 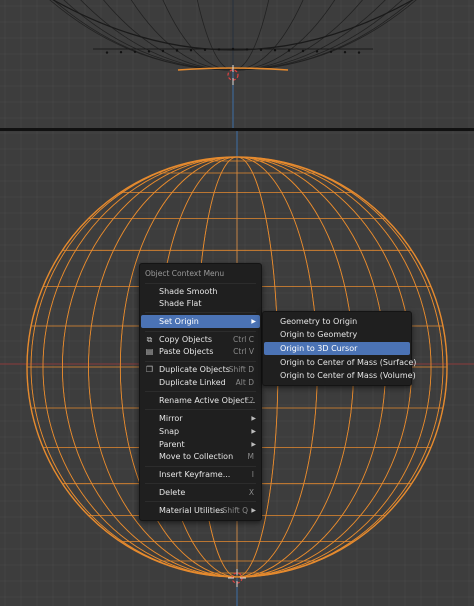 I want to click on submenu-item-origin-to-3d-cursor: Origin to 3D Cursor, so click(x=337, y=348).